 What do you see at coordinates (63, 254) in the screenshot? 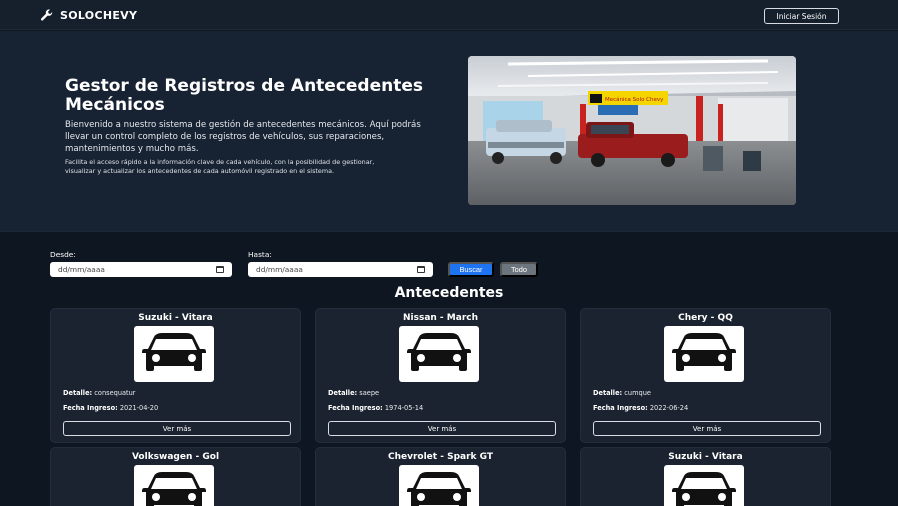
I see `desde-label: Desde:` at bounding box center [63, 254].